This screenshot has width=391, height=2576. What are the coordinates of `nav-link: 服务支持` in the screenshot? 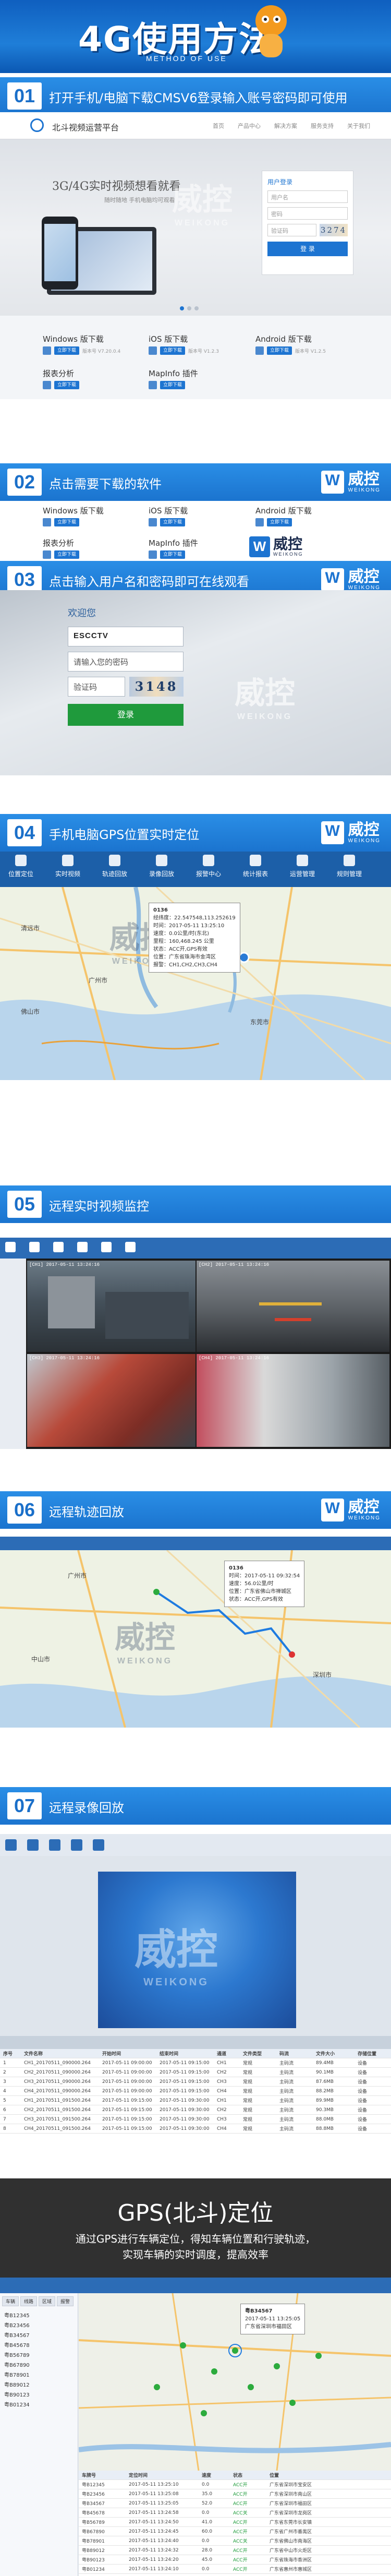 It's located at (322, 126).